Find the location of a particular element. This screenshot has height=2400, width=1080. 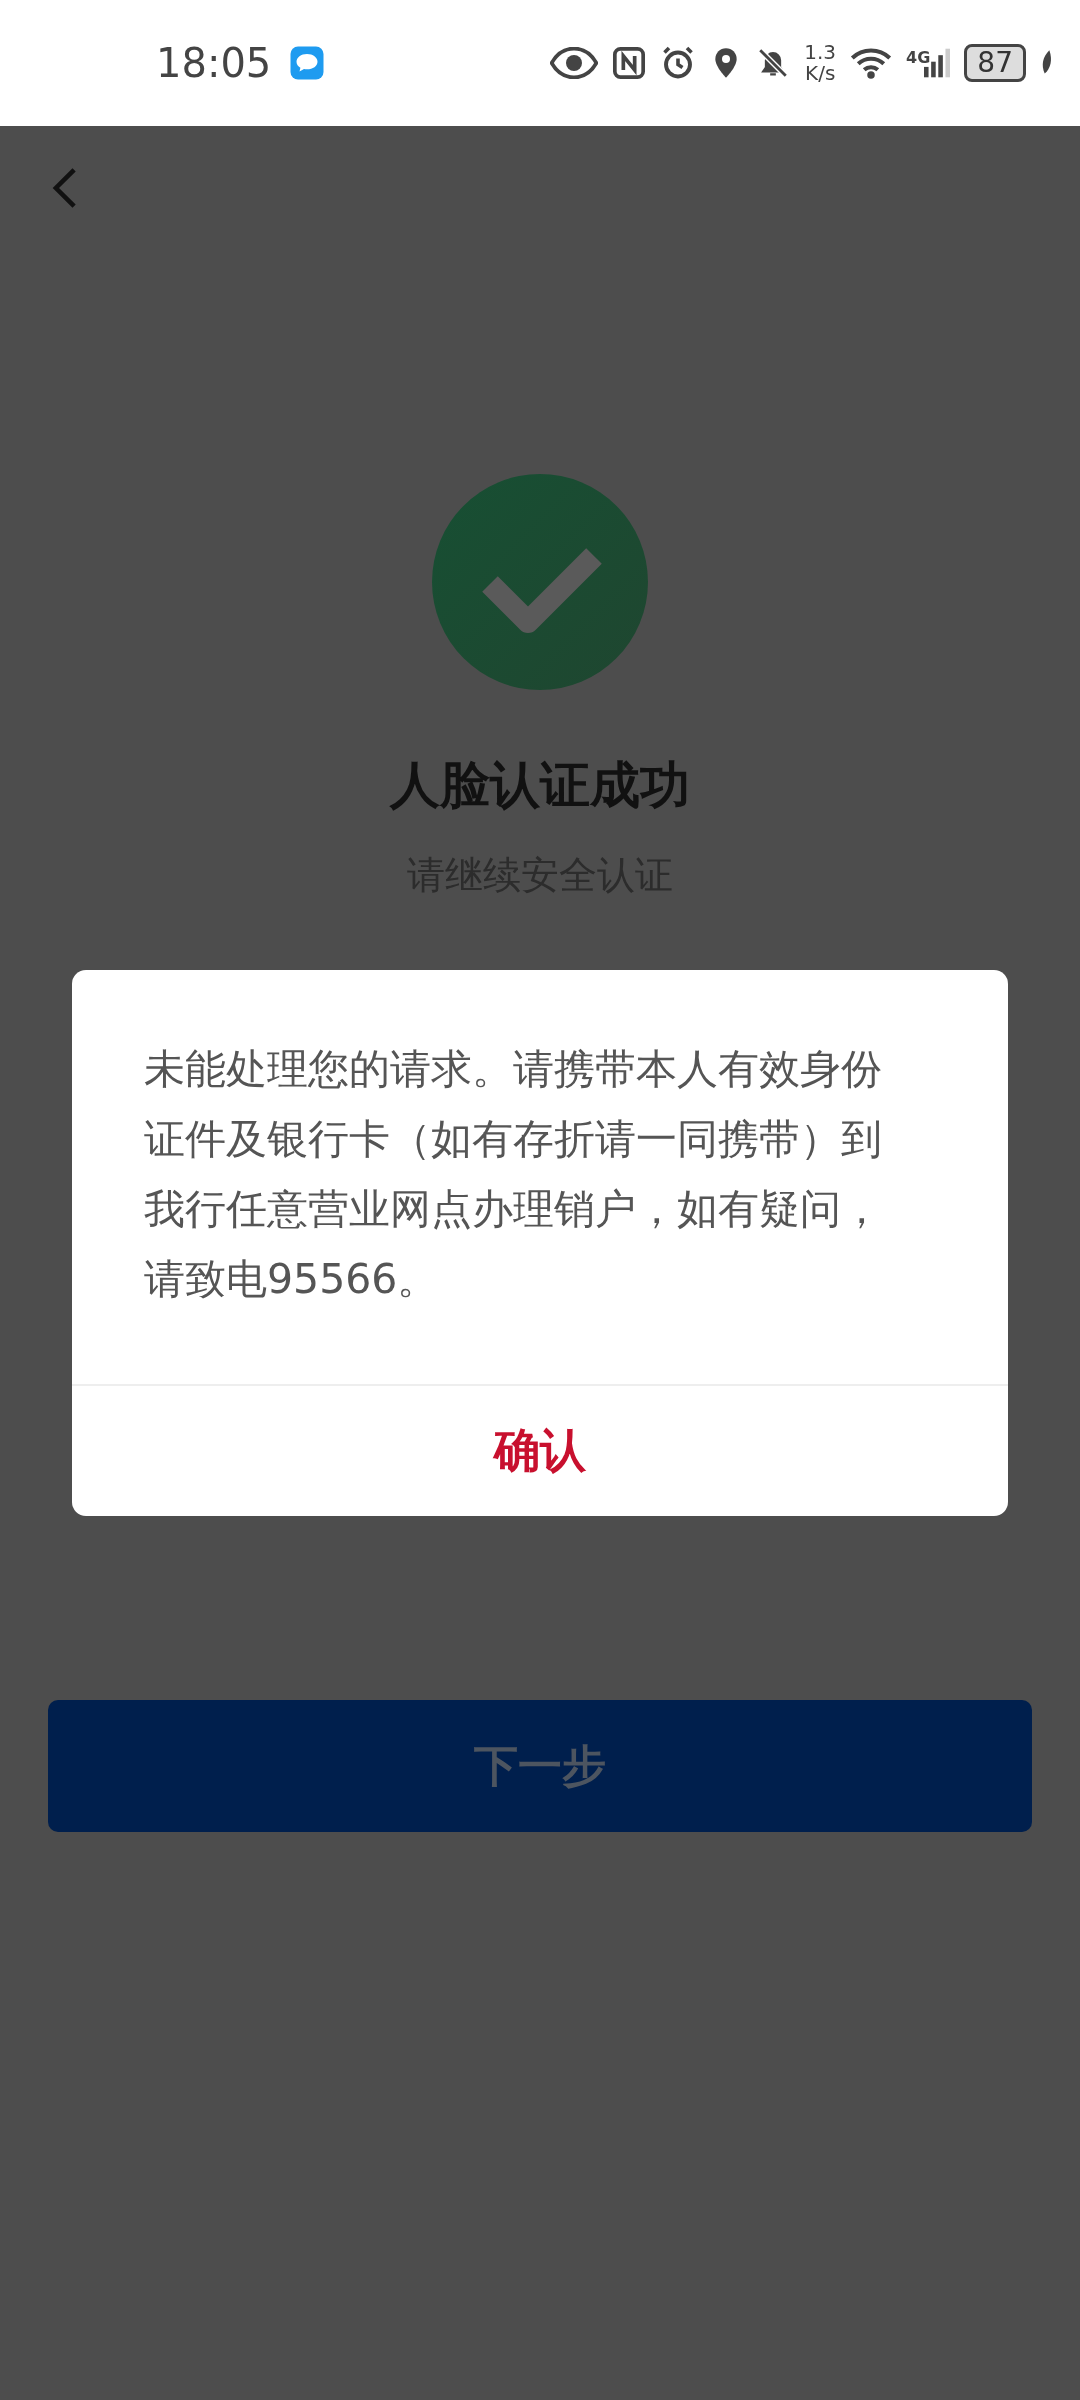

success-check-icon is located at coordinates (540, 582).